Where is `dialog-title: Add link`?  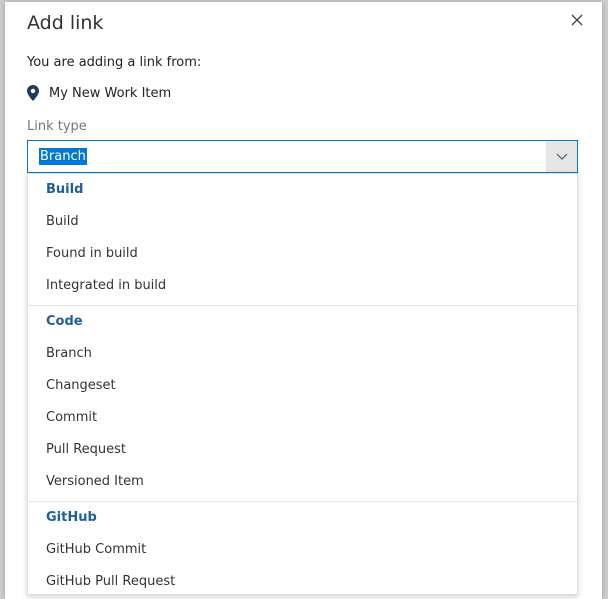 dialog-title: Add link is located at coordinates (65, 23).